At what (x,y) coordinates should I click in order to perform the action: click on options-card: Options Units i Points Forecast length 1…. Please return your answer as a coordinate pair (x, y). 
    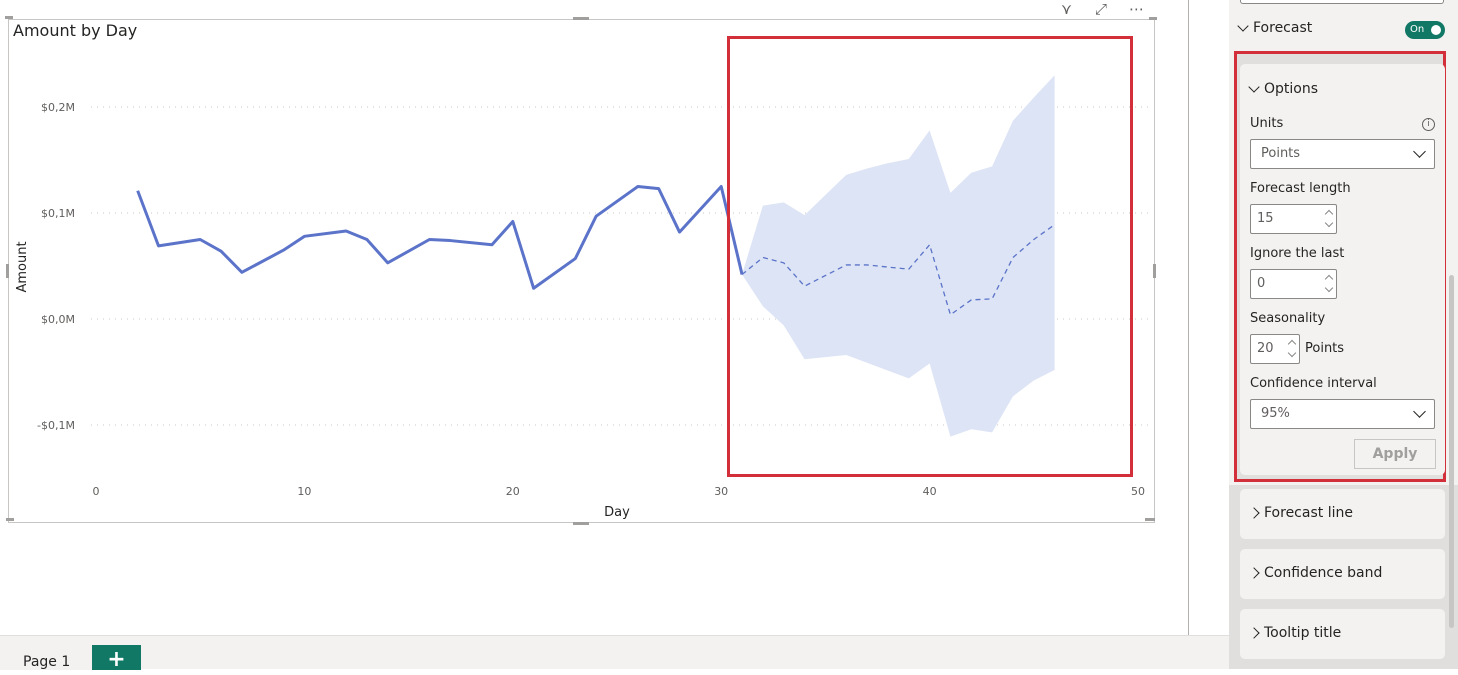
    Looking at the image, I should click on (1342, 269).